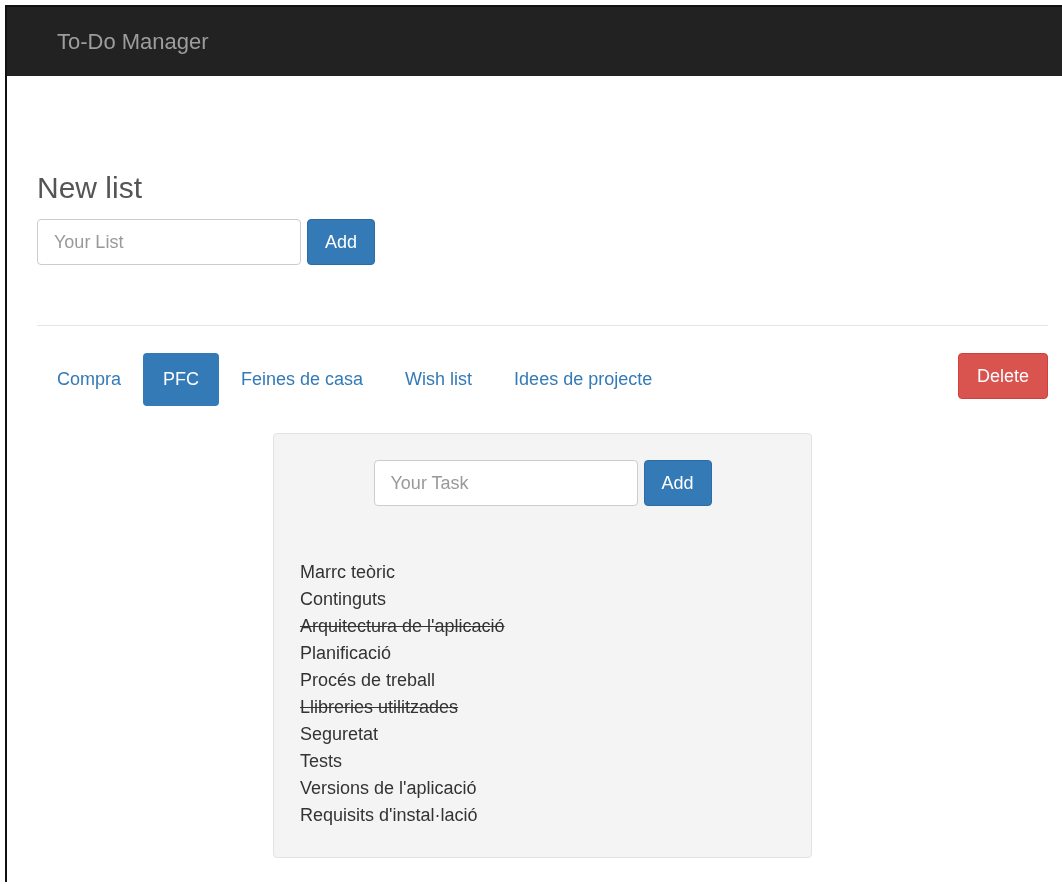 This screenshot has width=1062, height=884. What do you see at coordinates (402, 626) in the screenshot?
I see `task-item: Arquitectura de l'aplicació` at bounding box center [402, 626].